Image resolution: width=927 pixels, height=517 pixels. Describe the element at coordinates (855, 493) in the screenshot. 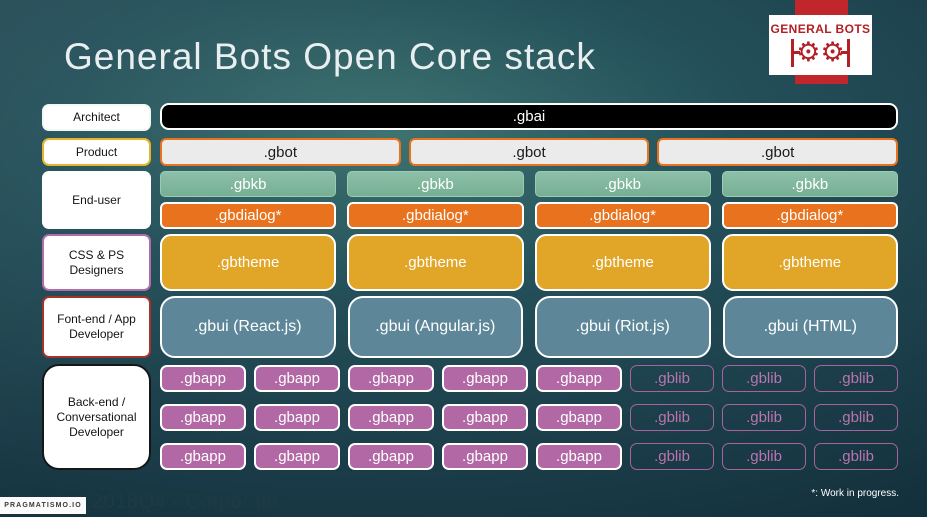

I see `work-in-progress-note: *: Work in progress.` at that location.